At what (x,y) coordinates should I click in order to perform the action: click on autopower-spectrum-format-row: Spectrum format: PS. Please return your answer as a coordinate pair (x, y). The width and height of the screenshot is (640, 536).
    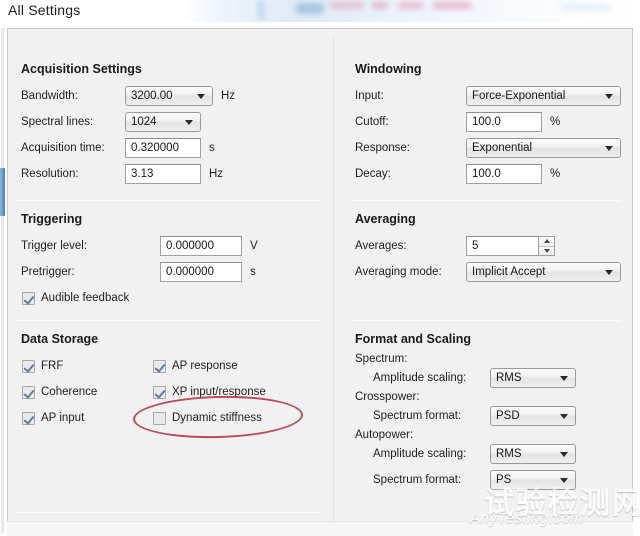
    Looking at the image, I should click on (494, 480).